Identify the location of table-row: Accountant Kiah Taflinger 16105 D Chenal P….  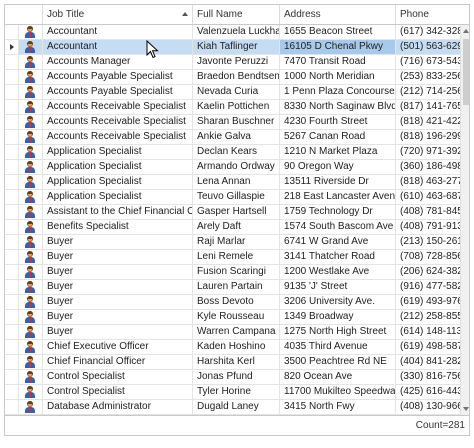
(232, 47).